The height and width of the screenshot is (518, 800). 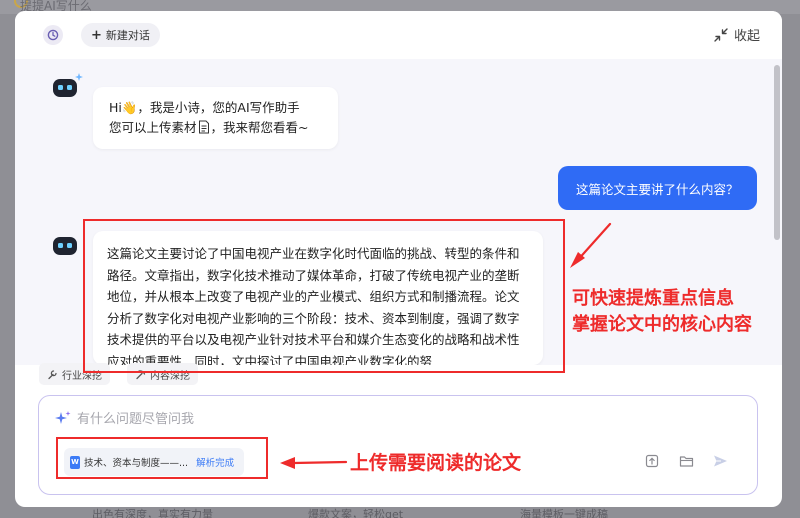 What do you see at coordinates (653, 298) in the screenshot?
I see `answer-note-line-1: 可快速提炼重点信息` at bounding box center [653, 298].